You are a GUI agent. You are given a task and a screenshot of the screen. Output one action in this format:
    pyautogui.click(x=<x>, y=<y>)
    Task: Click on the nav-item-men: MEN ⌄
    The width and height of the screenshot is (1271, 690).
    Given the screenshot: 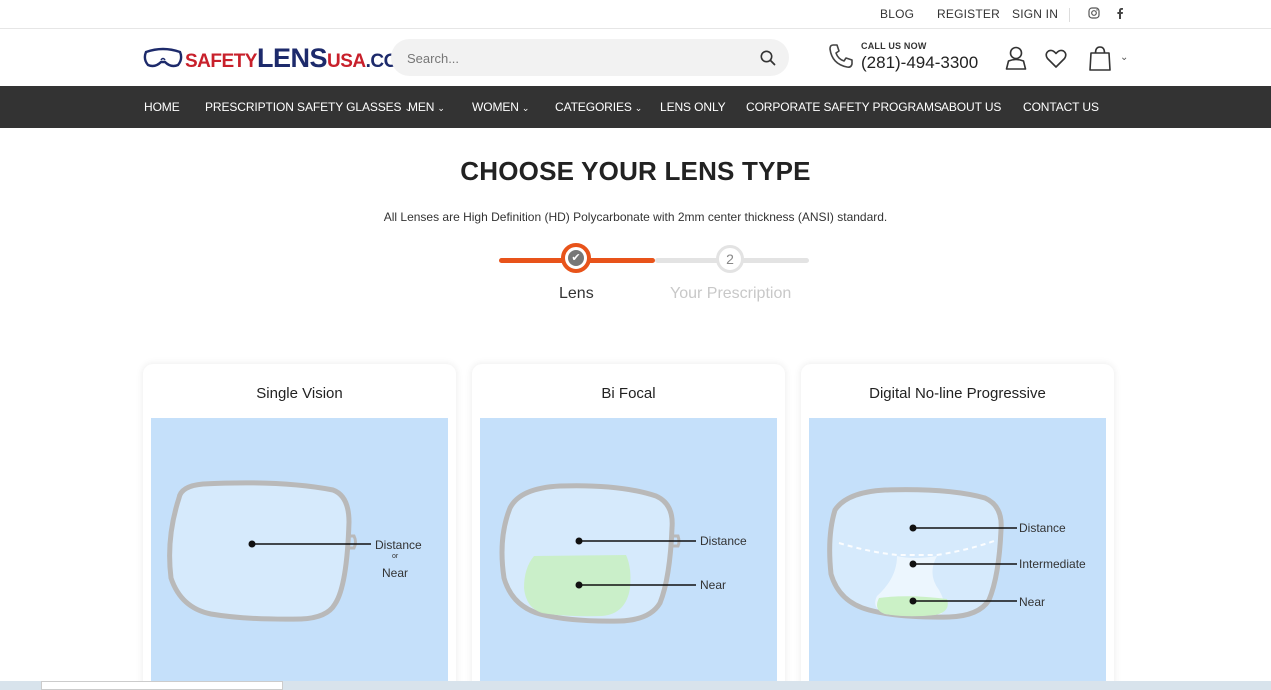 What is the action you would take?
    pyautogui.click(x=426, y=107)
    